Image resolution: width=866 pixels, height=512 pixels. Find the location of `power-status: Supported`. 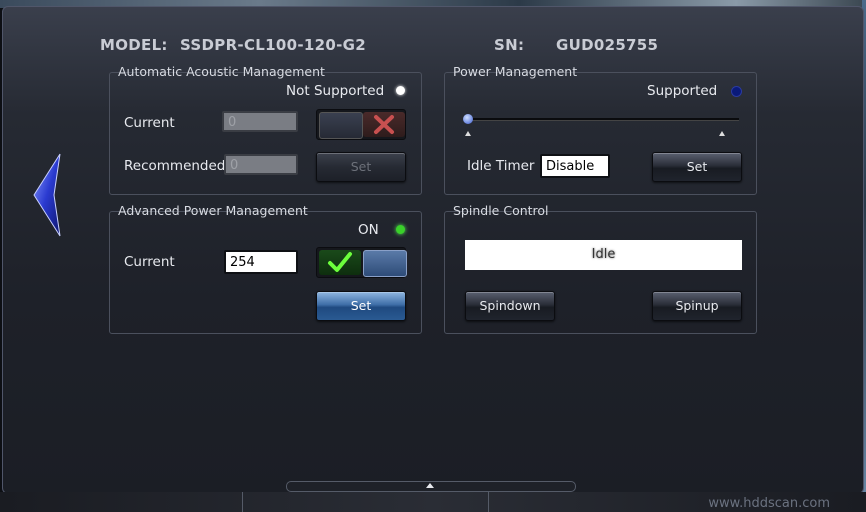

power-status: Supported is located at coordinates (682, 91).